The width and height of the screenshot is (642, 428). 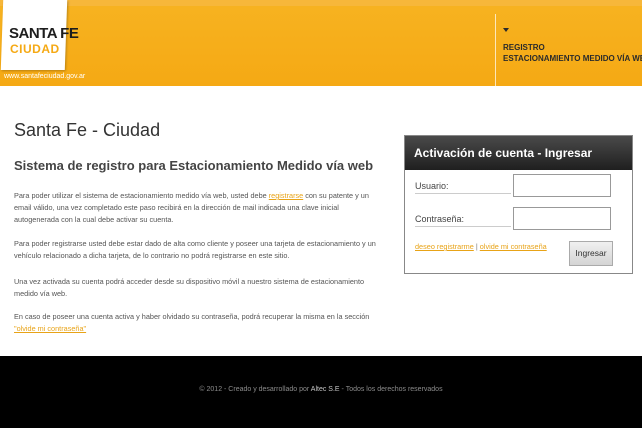 What do you see at coordinates (572, 58) in the screenshot?
I see `registry-sublabel: ESTACIONAMIENTO MEDIDO VÍA WEB` at bounding box center [572, 58].